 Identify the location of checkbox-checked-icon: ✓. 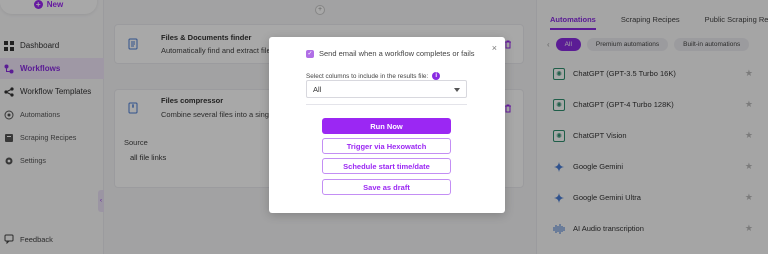
(310, 53).